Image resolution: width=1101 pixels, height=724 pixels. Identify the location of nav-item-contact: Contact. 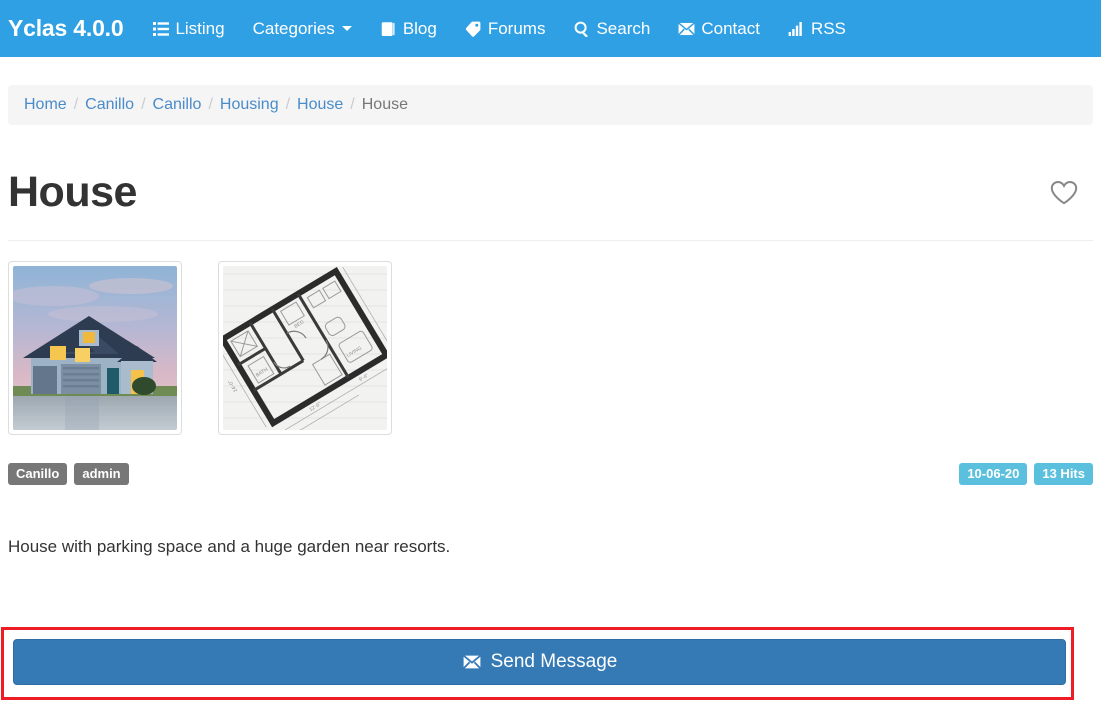
(719, 28).